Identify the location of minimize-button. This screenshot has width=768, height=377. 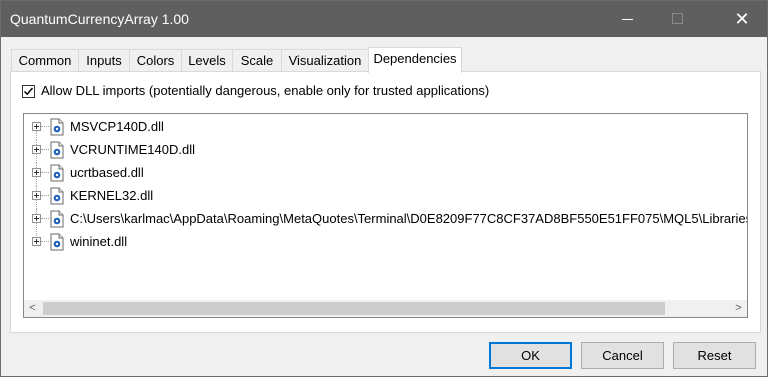
(628, 19).